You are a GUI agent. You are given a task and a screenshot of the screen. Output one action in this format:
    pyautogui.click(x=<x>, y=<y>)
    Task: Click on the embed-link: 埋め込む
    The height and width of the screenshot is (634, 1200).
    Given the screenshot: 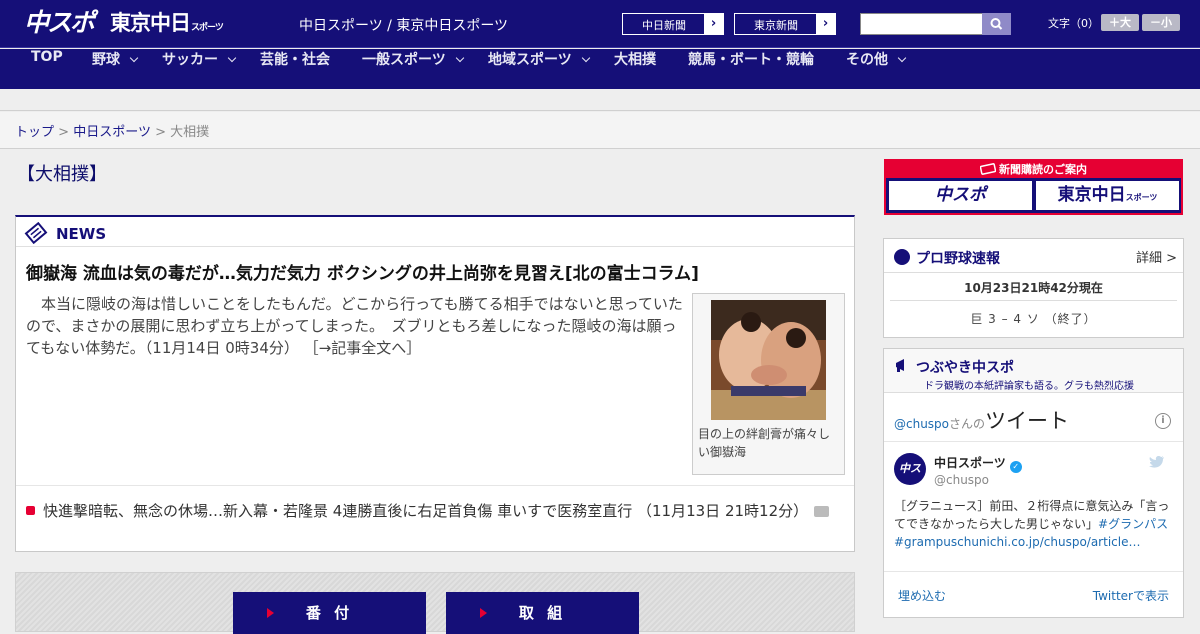 What is the action you would take?
    pyautogui.click(x=922, y=595)
    